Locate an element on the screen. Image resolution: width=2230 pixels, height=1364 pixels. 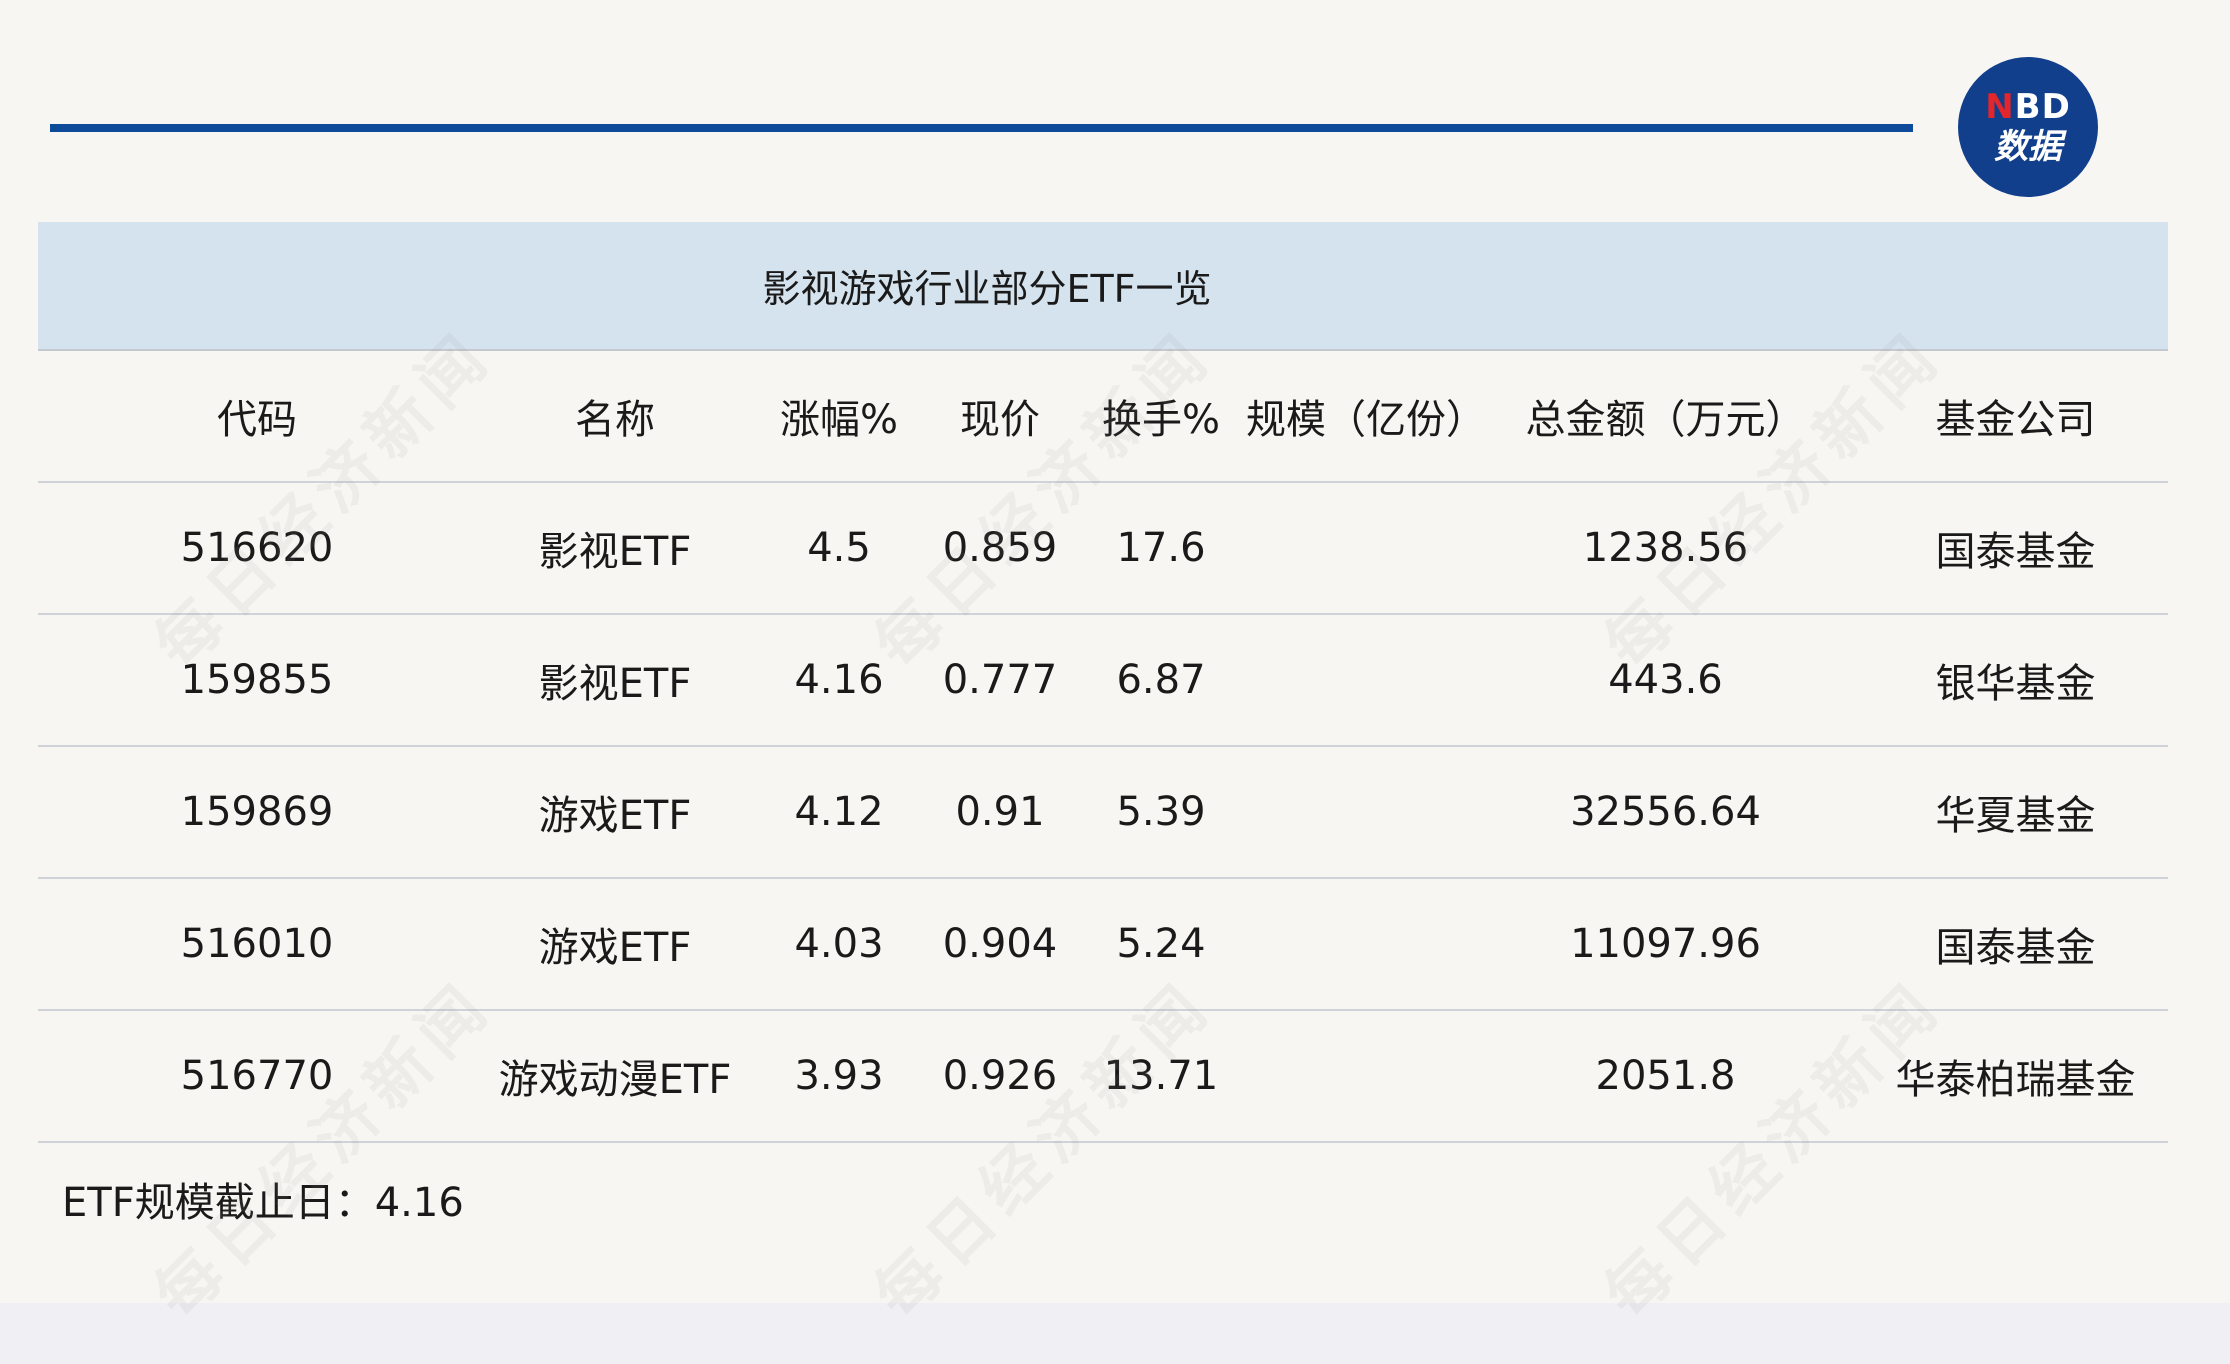
cell-turnover: 5.39 is located at coordinates (1161, 812).